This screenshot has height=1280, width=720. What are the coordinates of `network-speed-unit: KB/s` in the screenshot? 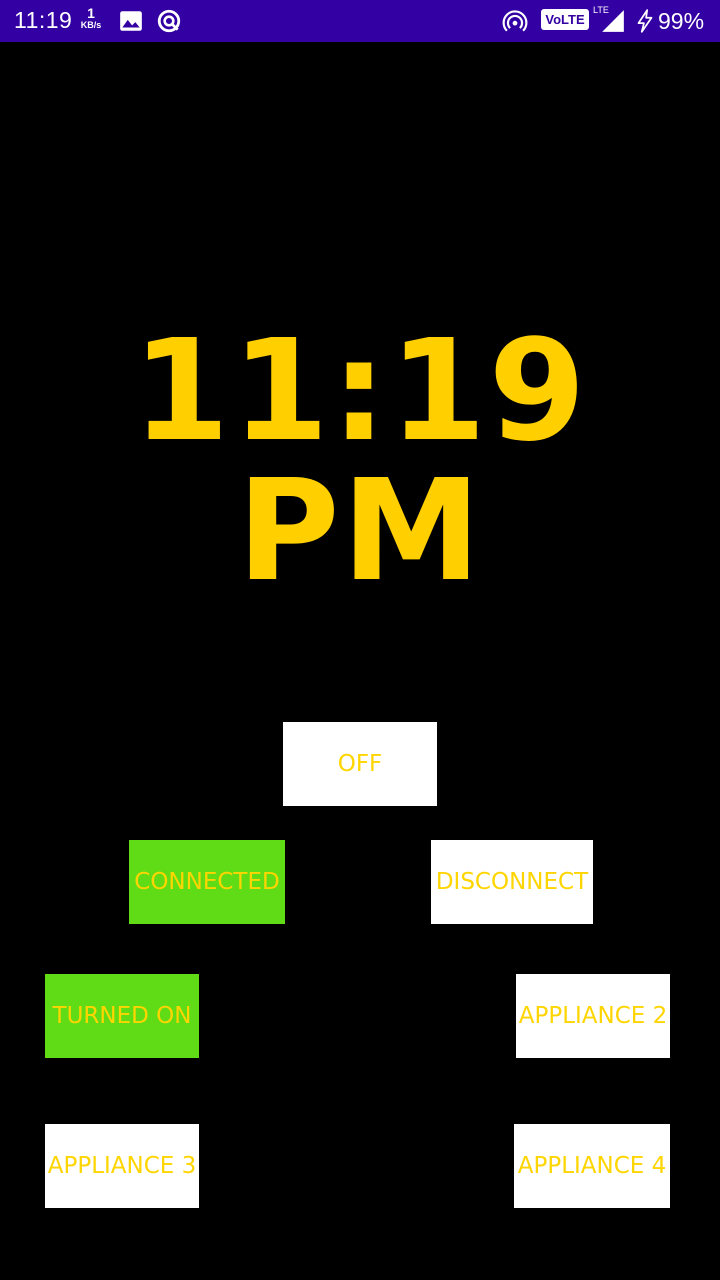 It's located at (91, 25).